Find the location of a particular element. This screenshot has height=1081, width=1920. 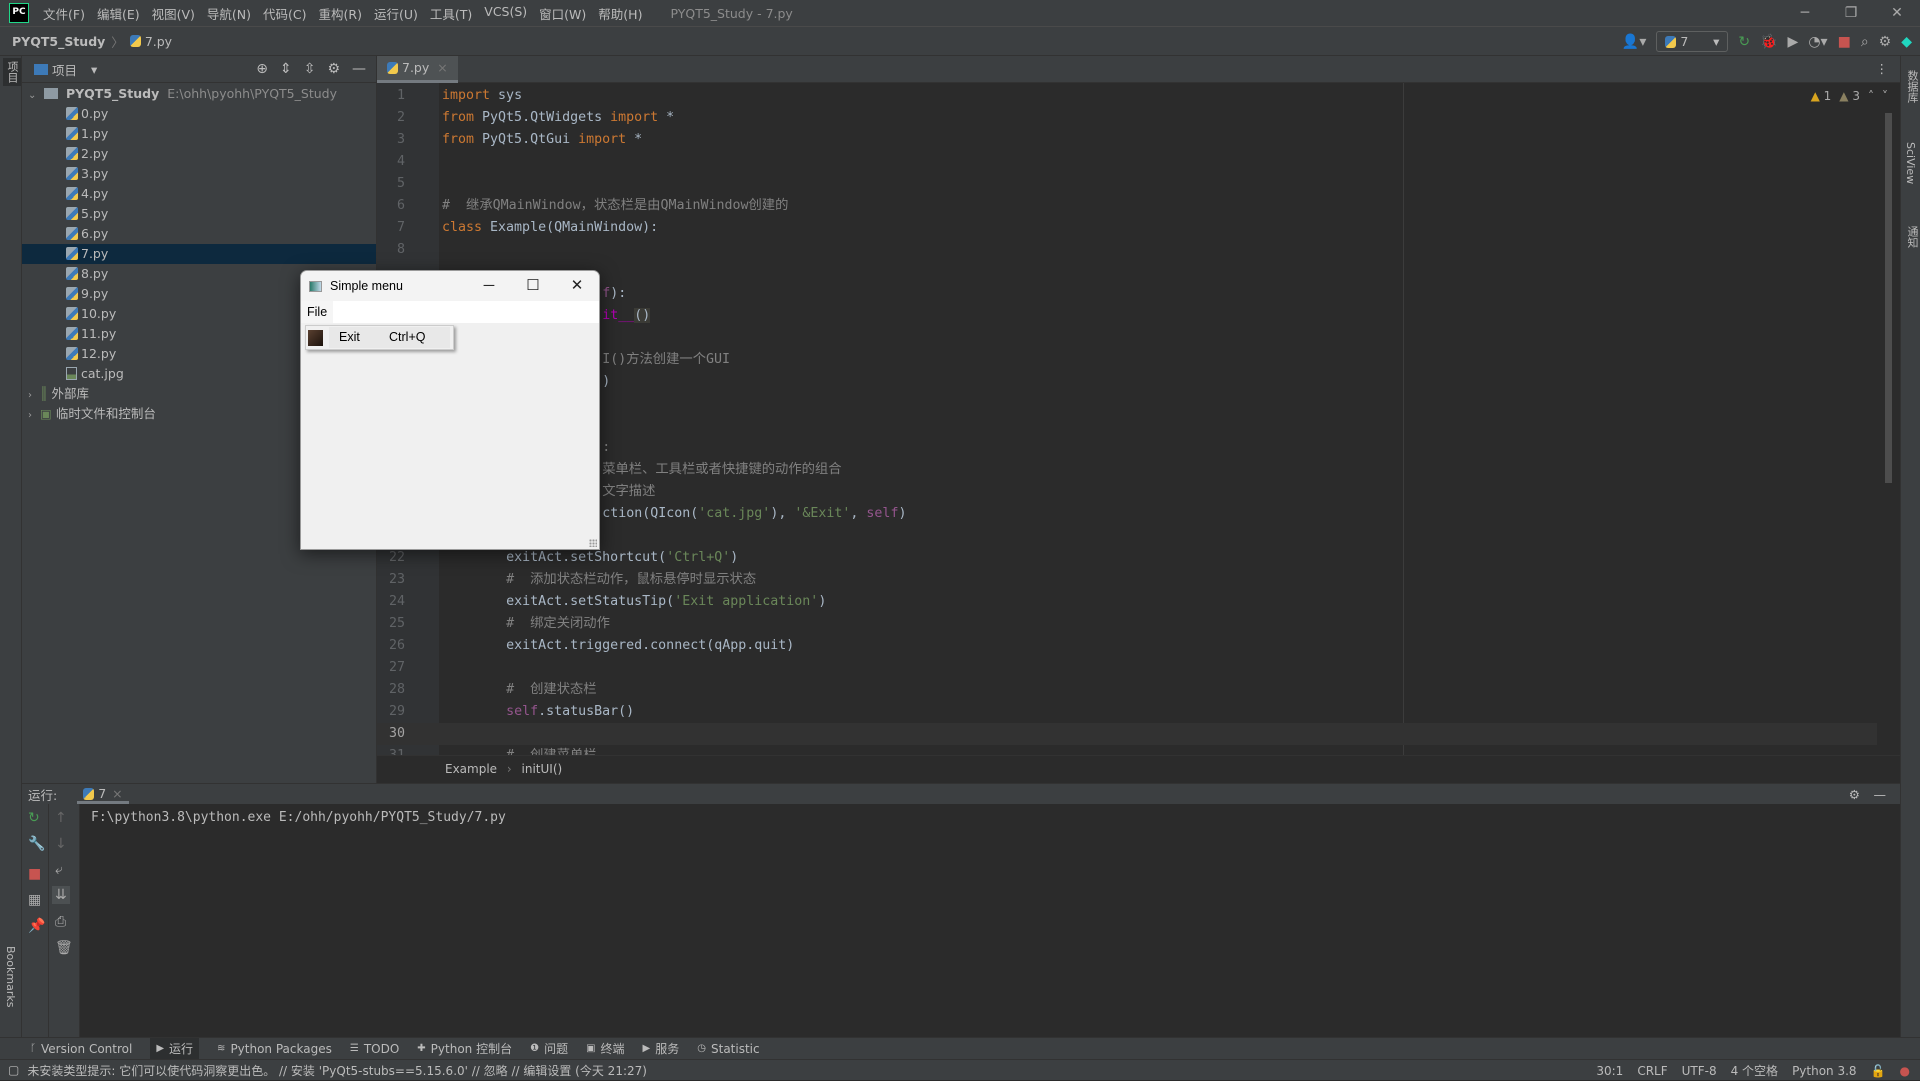

code-line: 27 is located at coordinates (1127, 668).